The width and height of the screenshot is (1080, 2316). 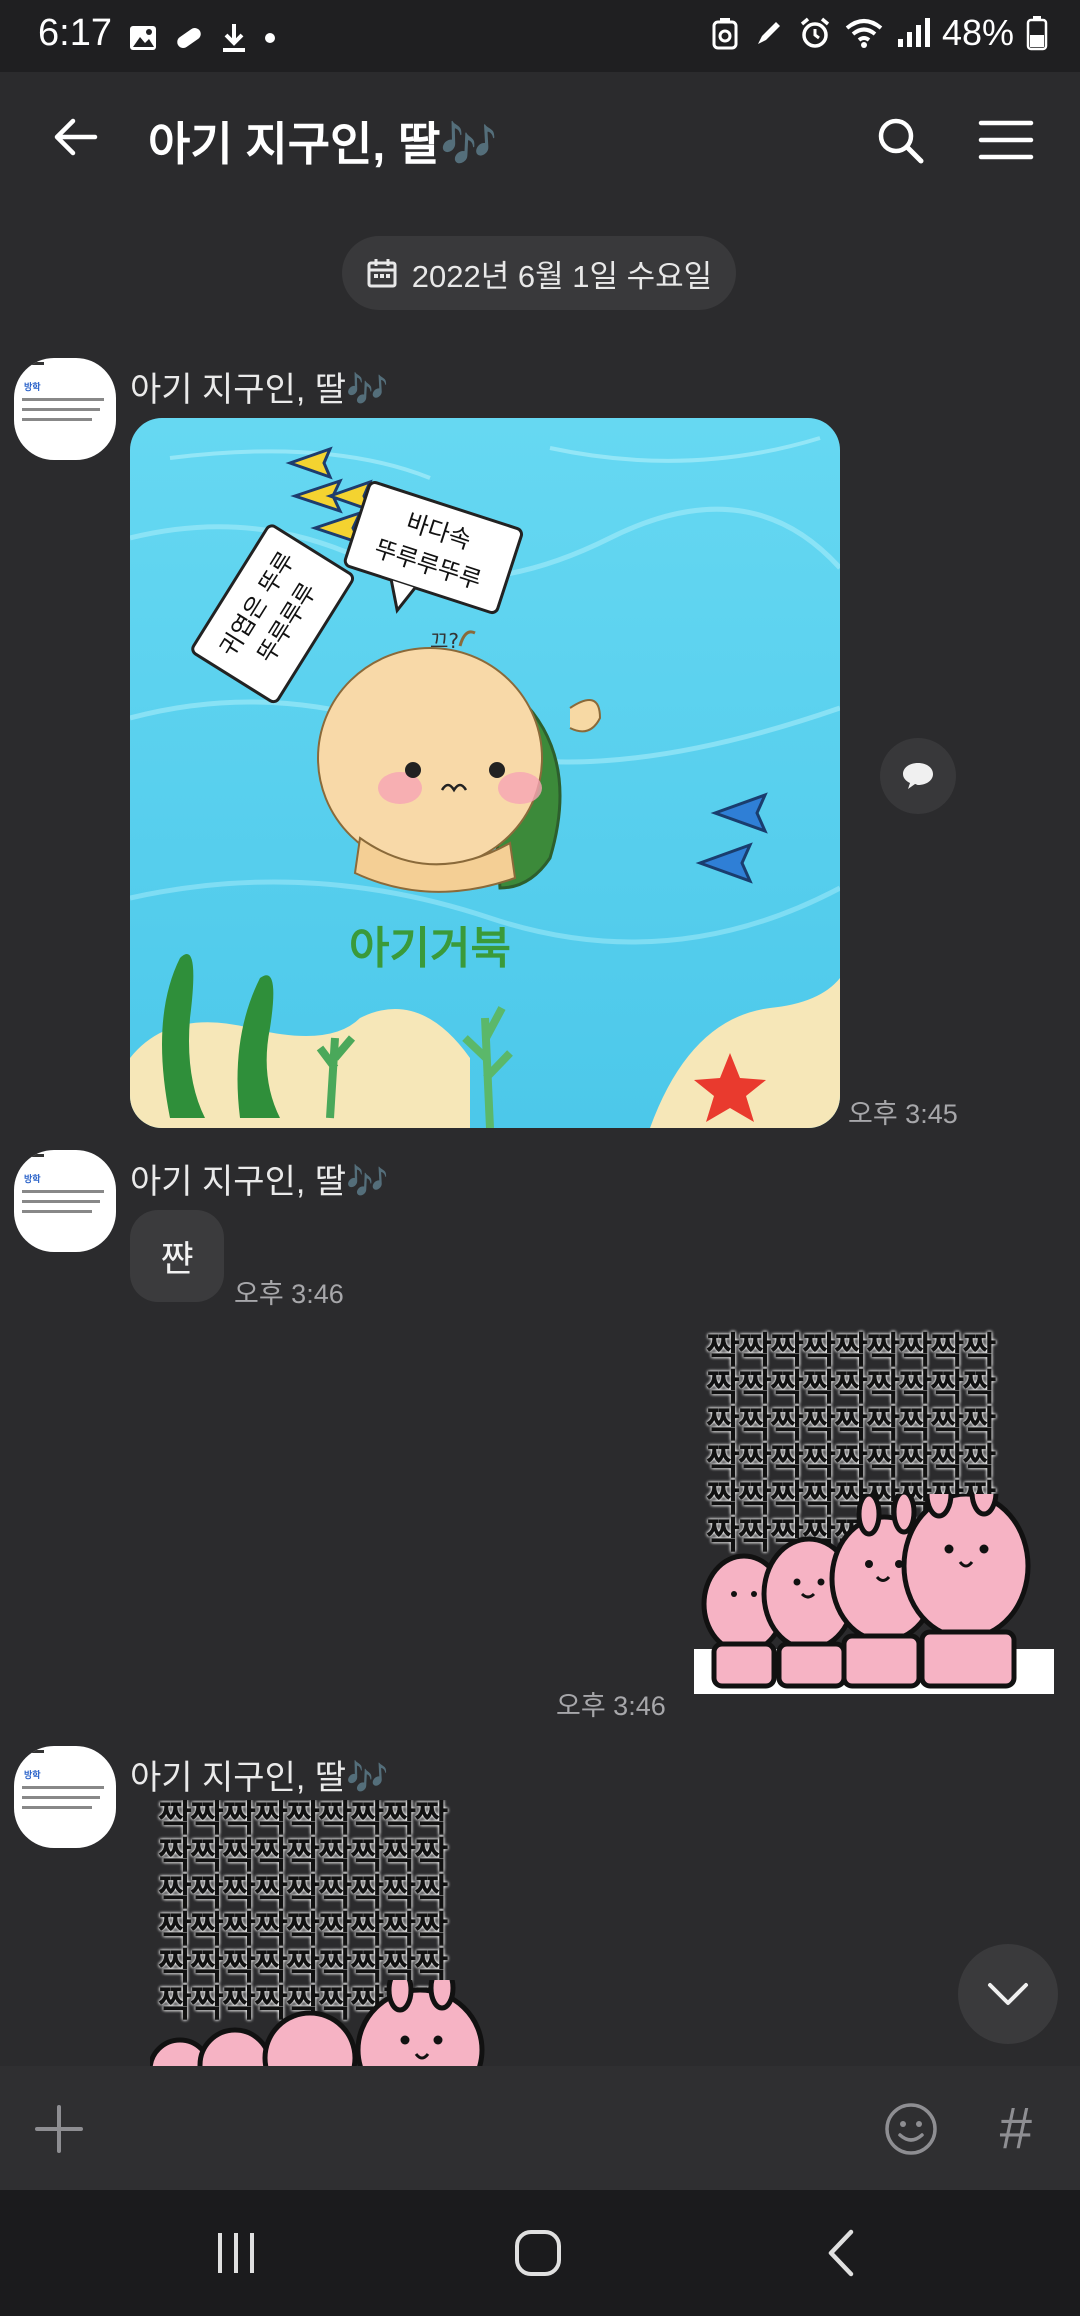 I want to click on system-navigation-bar, so click(x=540, y=2253).